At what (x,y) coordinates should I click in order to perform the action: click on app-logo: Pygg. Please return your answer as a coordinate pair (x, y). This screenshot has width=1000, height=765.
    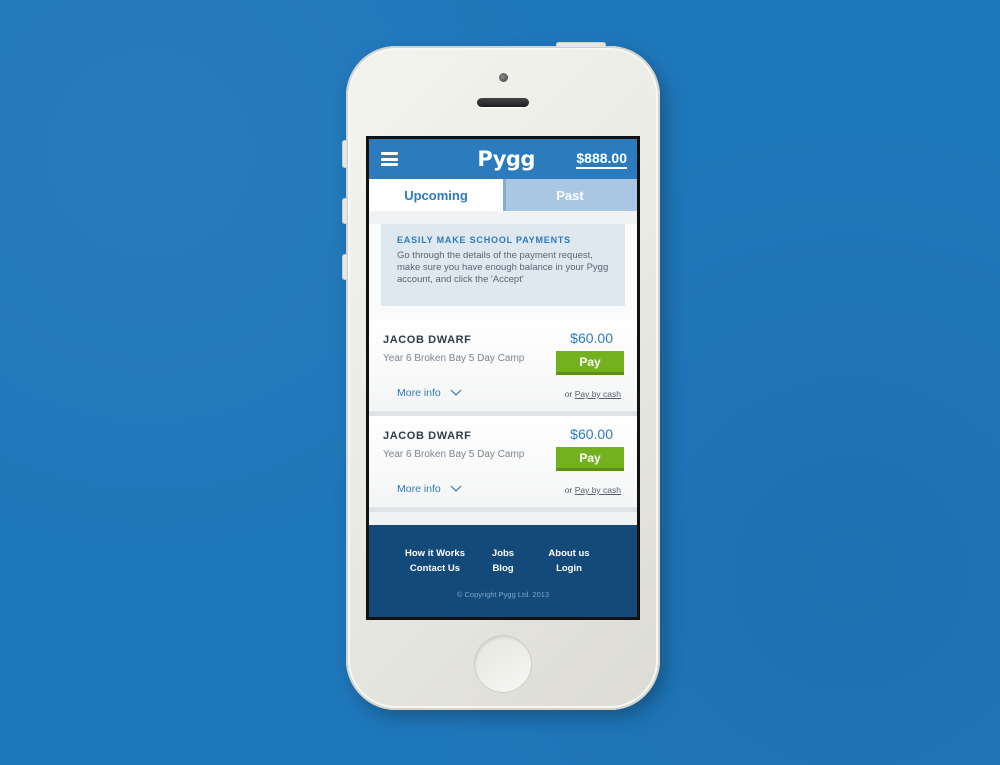
    Looking at the image, I should click on (506, 159).